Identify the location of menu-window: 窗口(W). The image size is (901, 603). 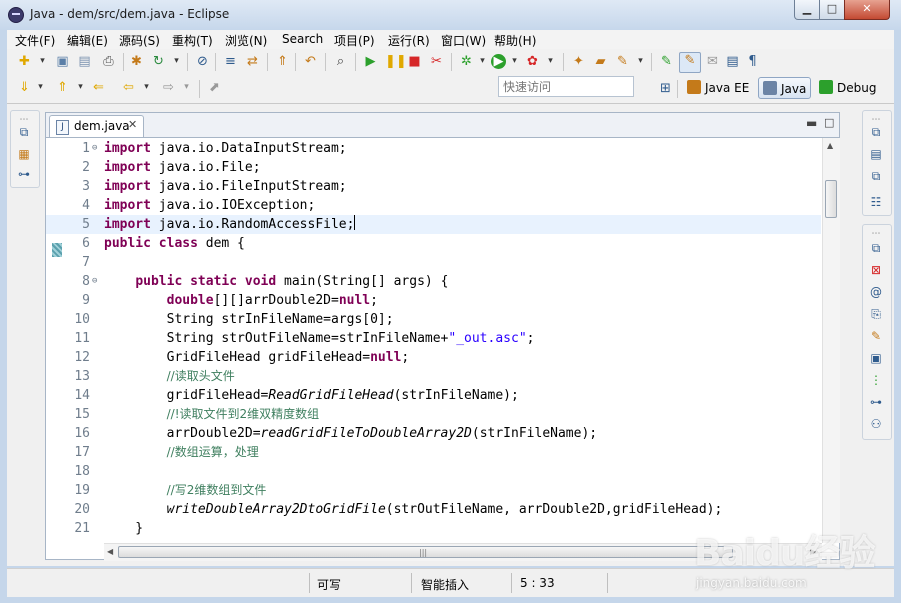
(463, 40).